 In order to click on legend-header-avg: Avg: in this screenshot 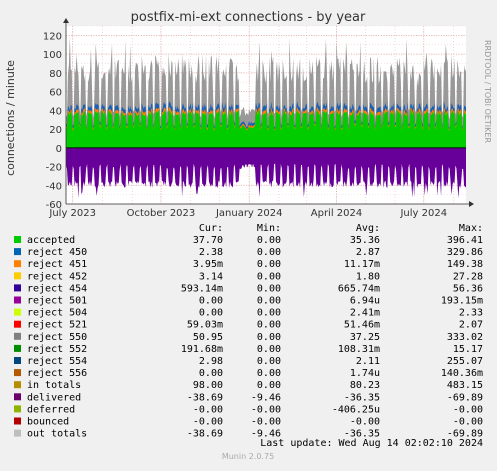, I will do `click(368, 228)`.